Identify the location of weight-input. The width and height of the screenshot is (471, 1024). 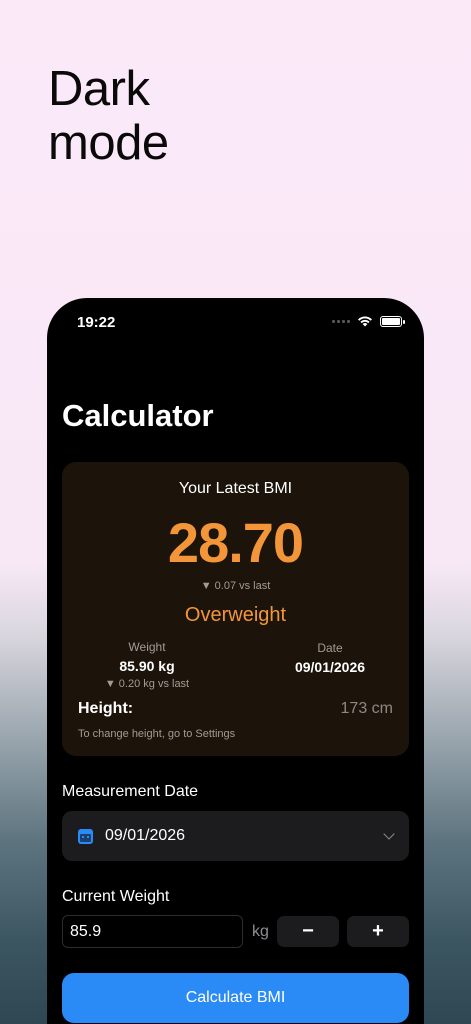
(152, 931).